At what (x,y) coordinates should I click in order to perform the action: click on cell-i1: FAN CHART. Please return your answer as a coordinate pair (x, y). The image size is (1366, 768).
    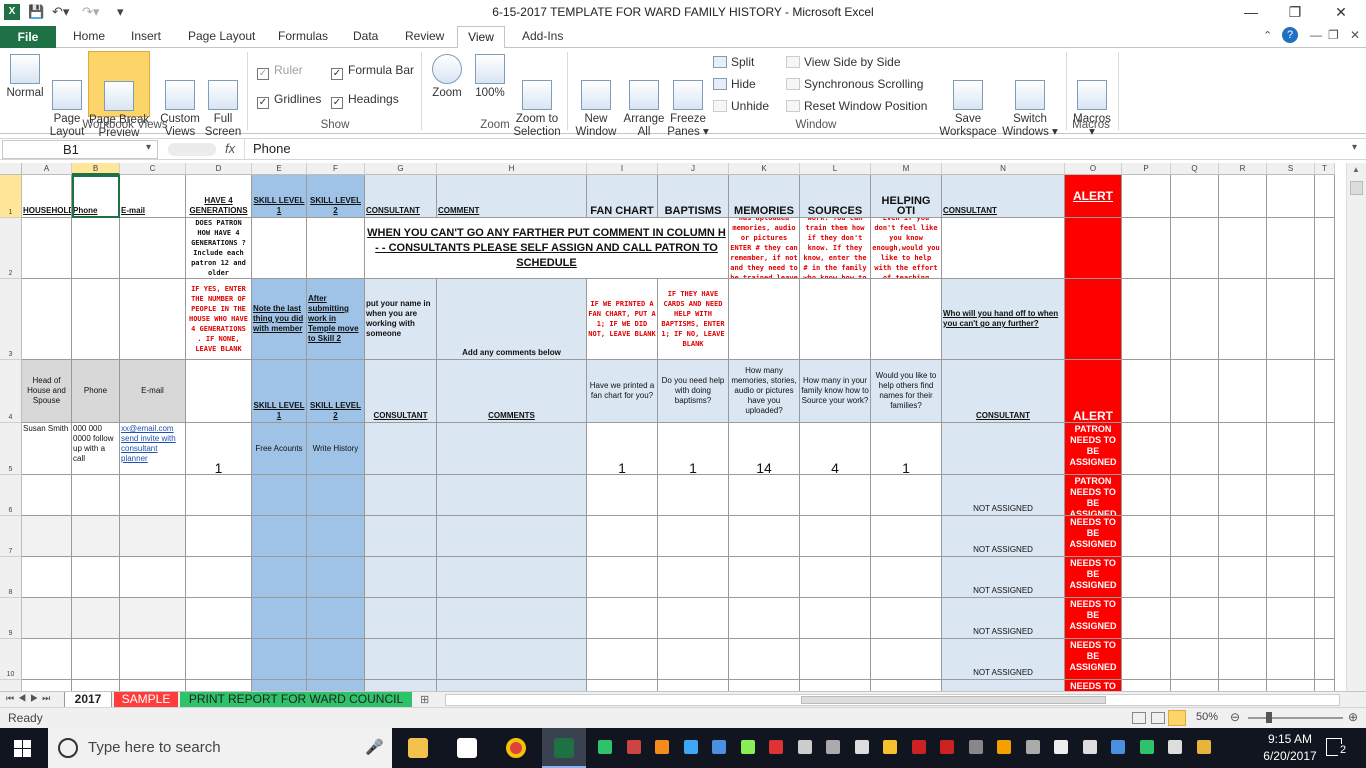
    Looking at the image, I should click on (622, 196).